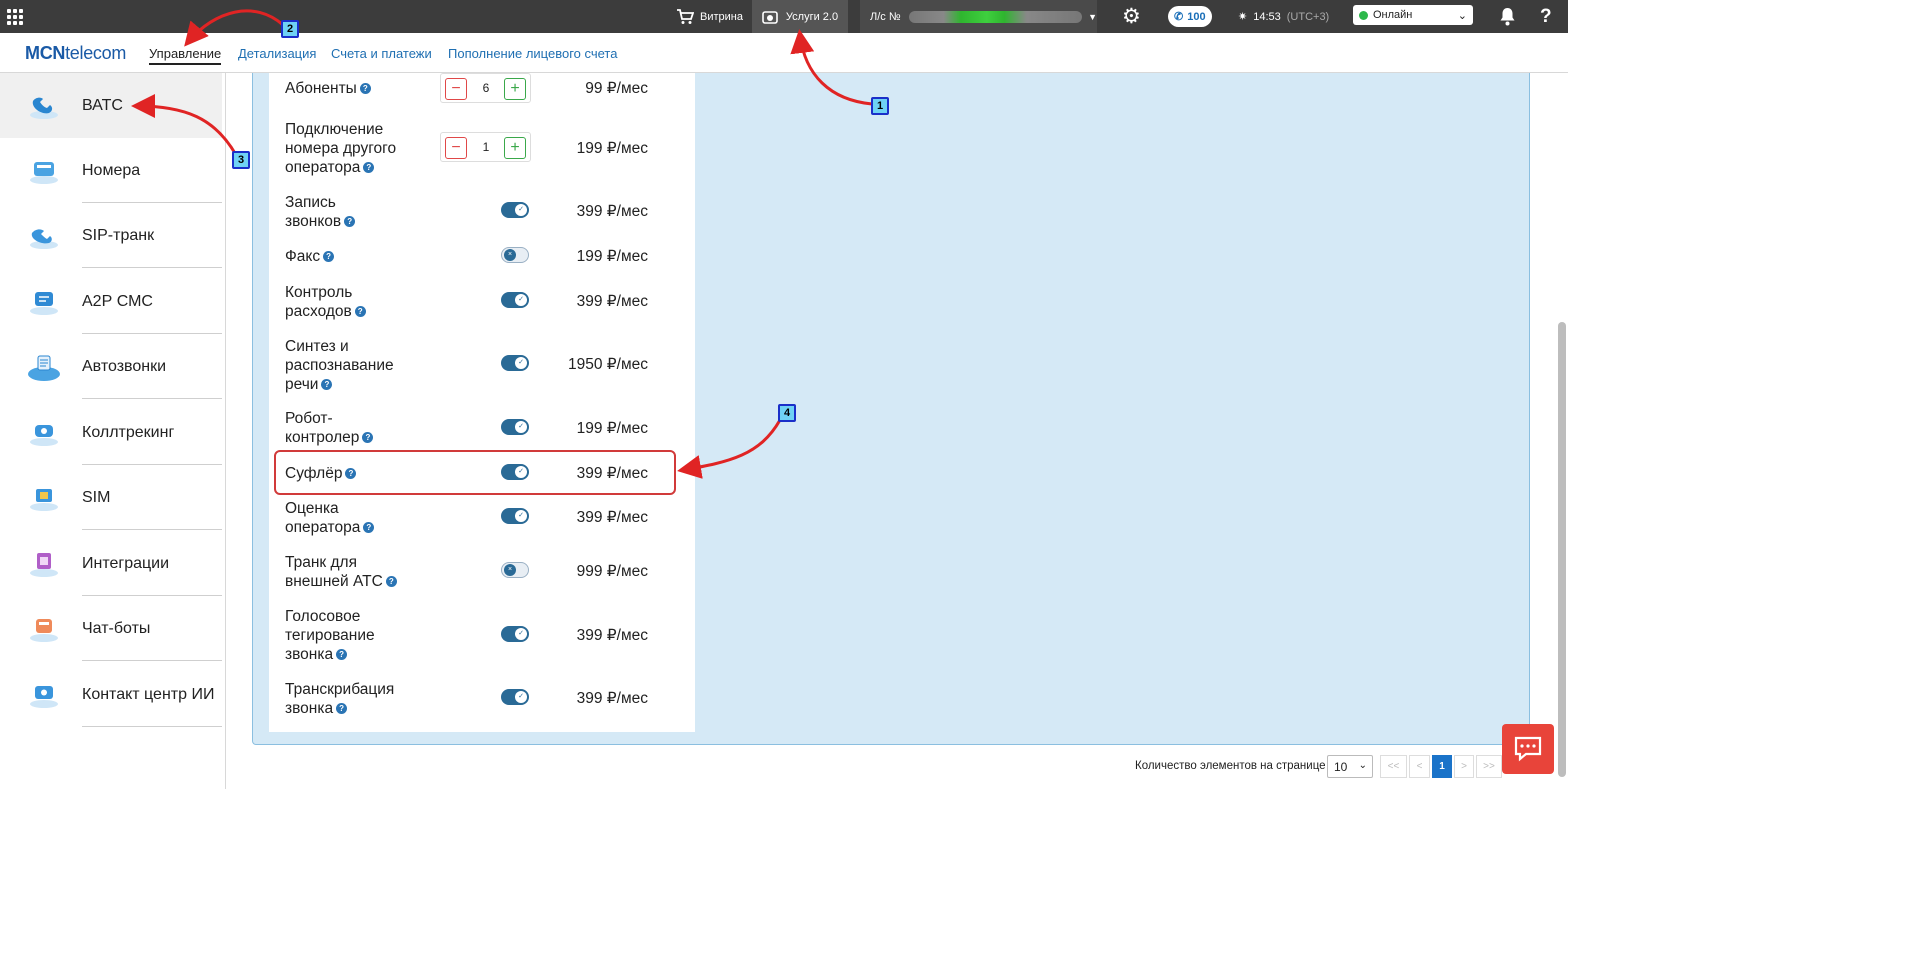  I want to click on service-label: Оценка оператора?, so click(332, 518).